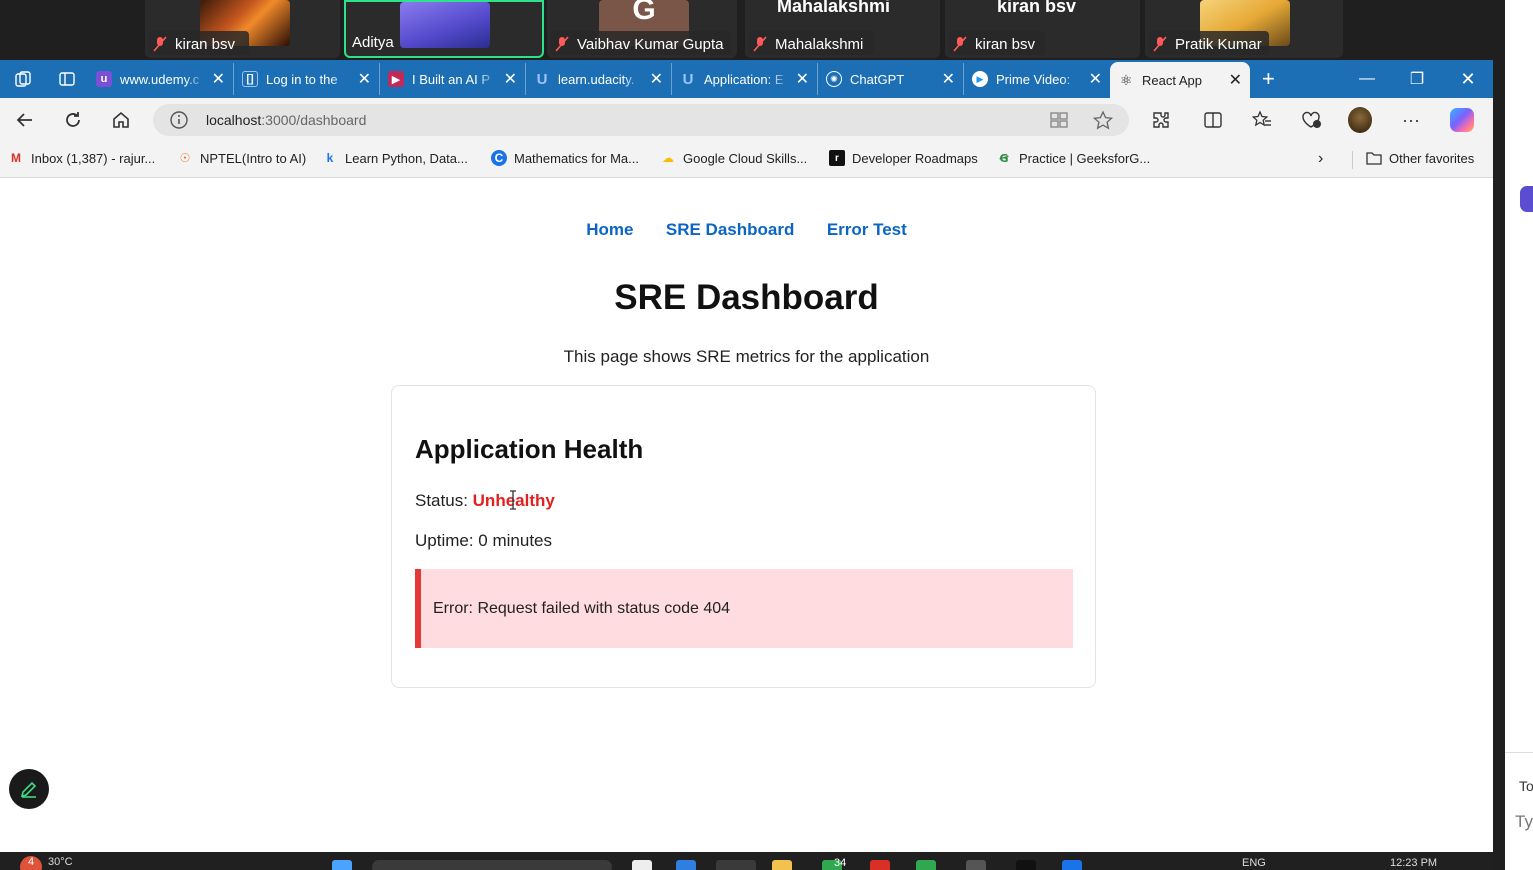 The image size is (1533, 870). What do you see at coordinates (1037, 8) in the screenshot?
I see `participant-label: kiran bsv` at bounding box center [1037, 8].